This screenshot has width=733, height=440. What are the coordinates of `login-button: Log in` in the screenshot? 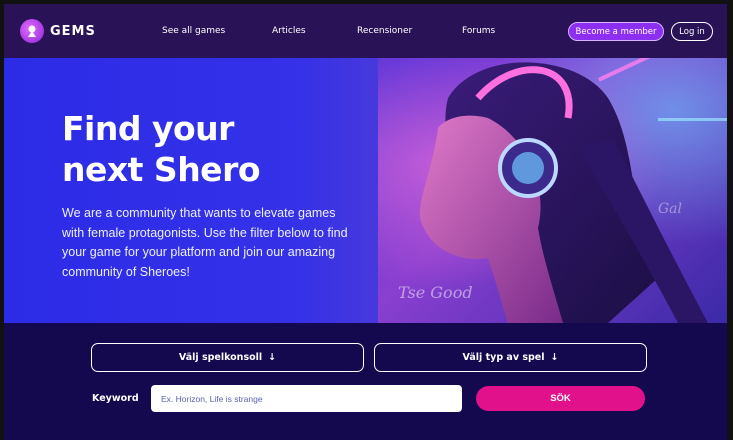 It's located at (692, 31).